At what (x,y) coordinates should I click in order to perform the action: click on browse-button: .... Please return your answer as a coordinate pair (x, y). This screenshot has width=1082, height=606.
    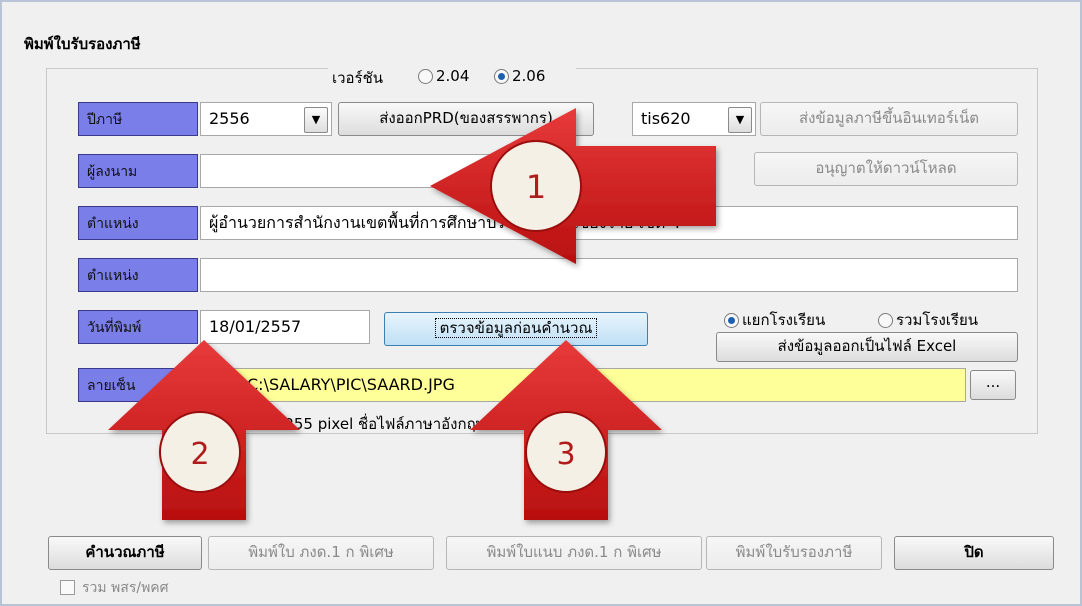
    Looking at the image, I should click on (993, 385).